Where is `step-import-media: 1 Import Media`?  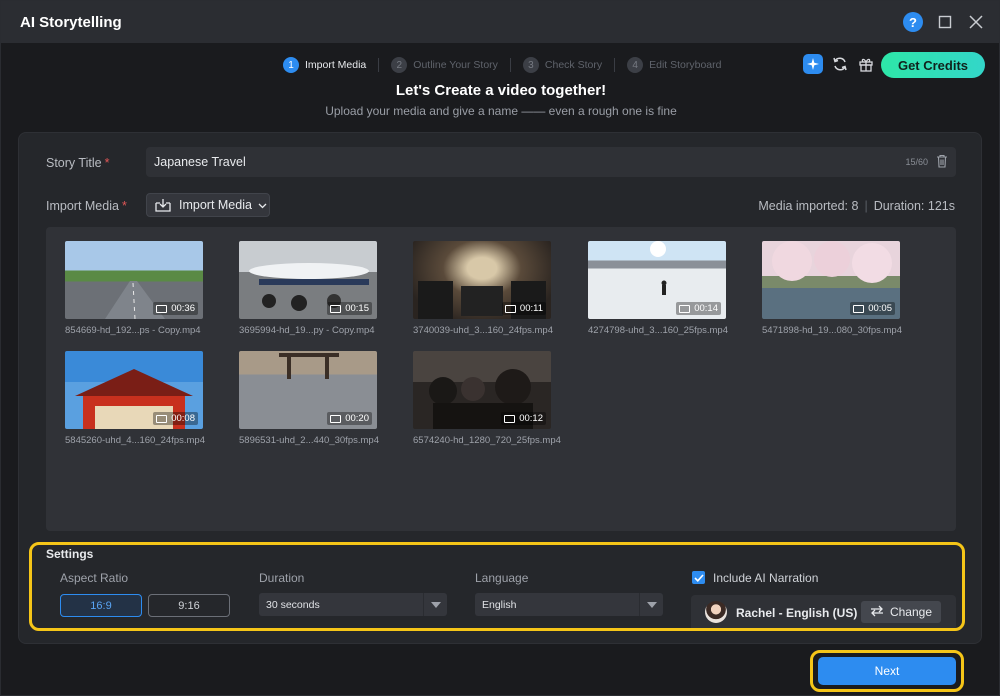
step-import-media: 1 Import Media is located at coordinates (324, 65).